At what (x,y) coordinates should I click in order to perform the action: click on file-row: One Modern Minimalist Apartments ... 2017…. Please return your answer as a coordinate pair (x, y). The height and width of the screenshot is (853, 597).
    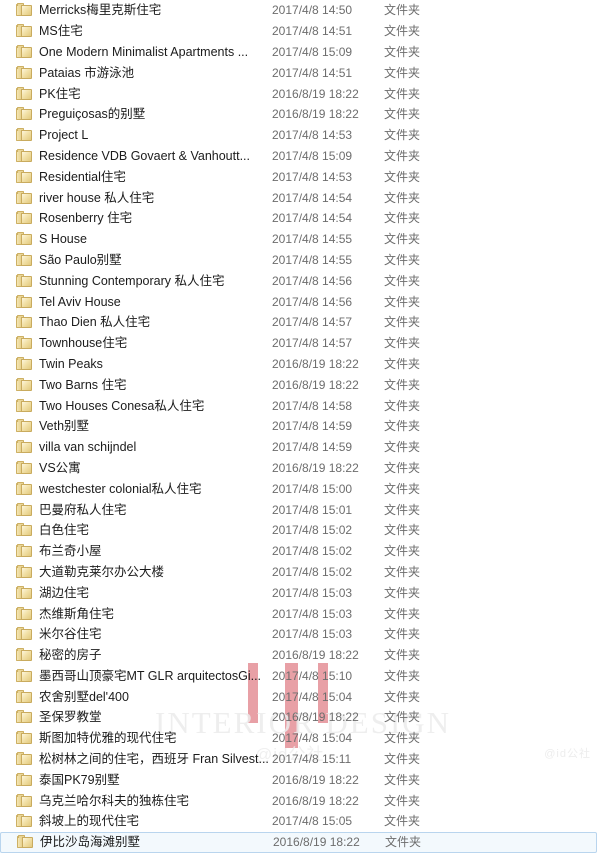
    Looking at the image, I should click on (298, 52).